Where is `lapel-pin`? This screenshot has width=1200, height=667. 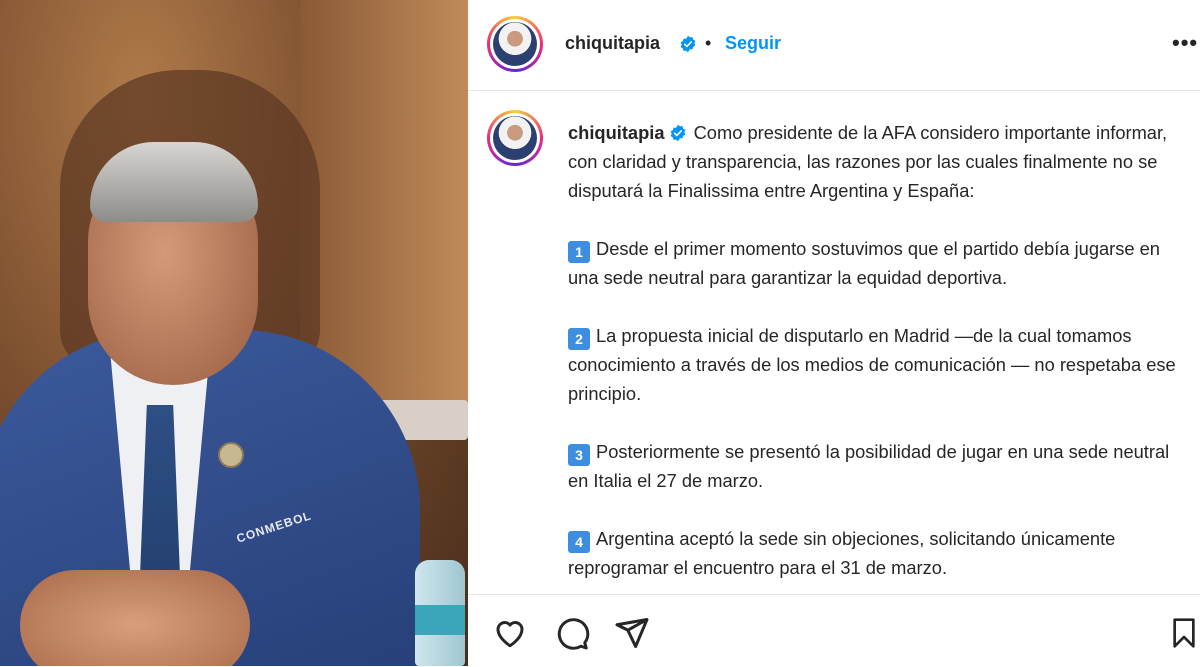
lapel-pin is located at coordinates (231, 455).